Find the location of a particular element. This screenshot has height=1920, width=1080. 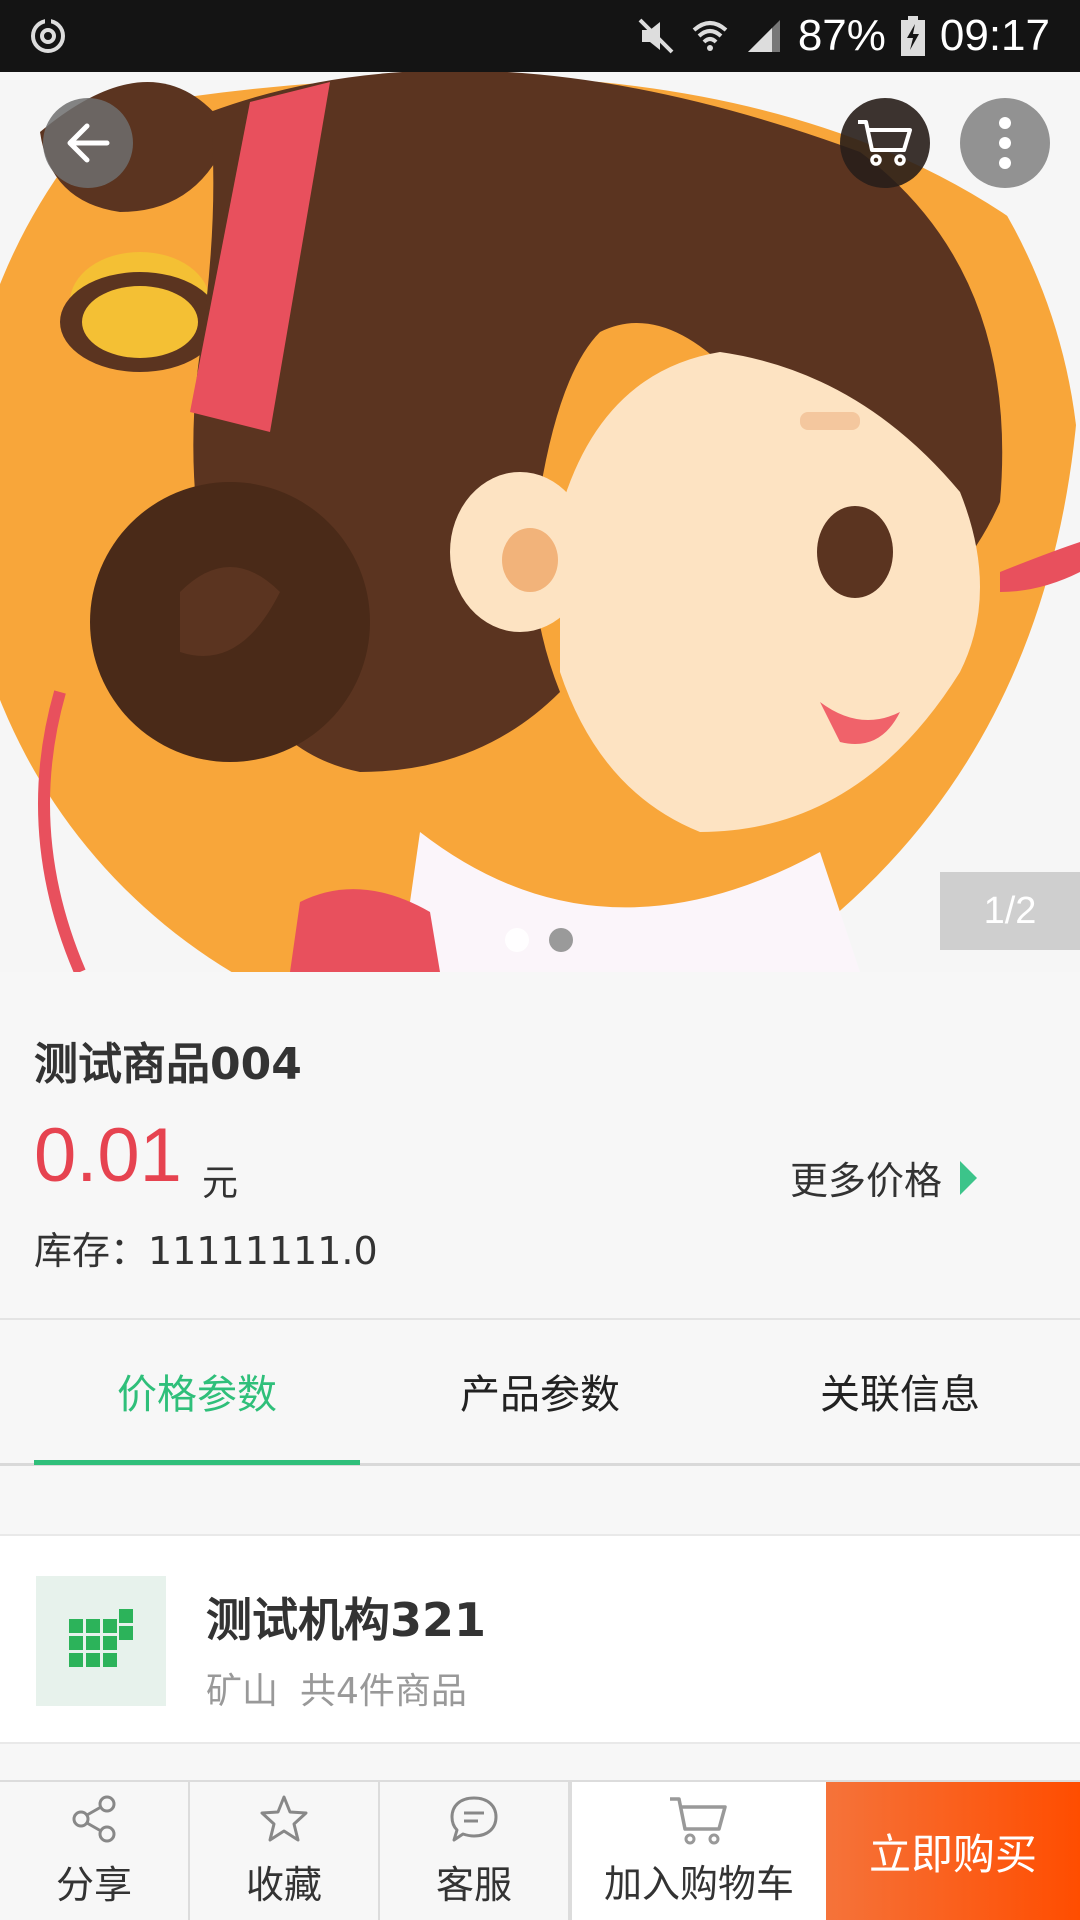

store-card: 测试机构321 矿山 共4件商品 is located at coordinates (540, 1639).